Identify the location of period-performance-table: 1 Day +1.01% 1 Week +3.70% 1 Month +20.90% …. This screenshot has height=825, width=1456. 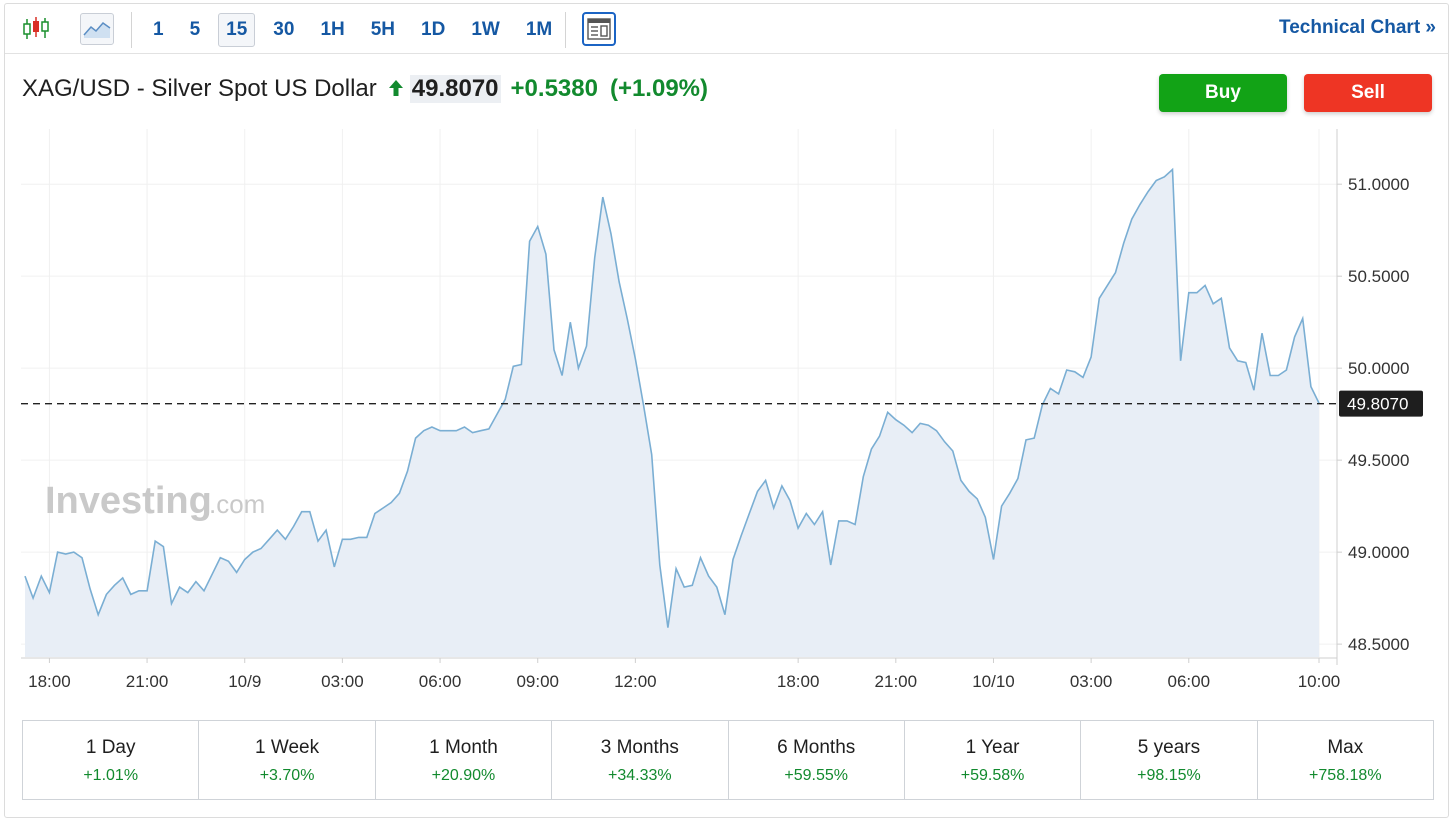
(728, 760).